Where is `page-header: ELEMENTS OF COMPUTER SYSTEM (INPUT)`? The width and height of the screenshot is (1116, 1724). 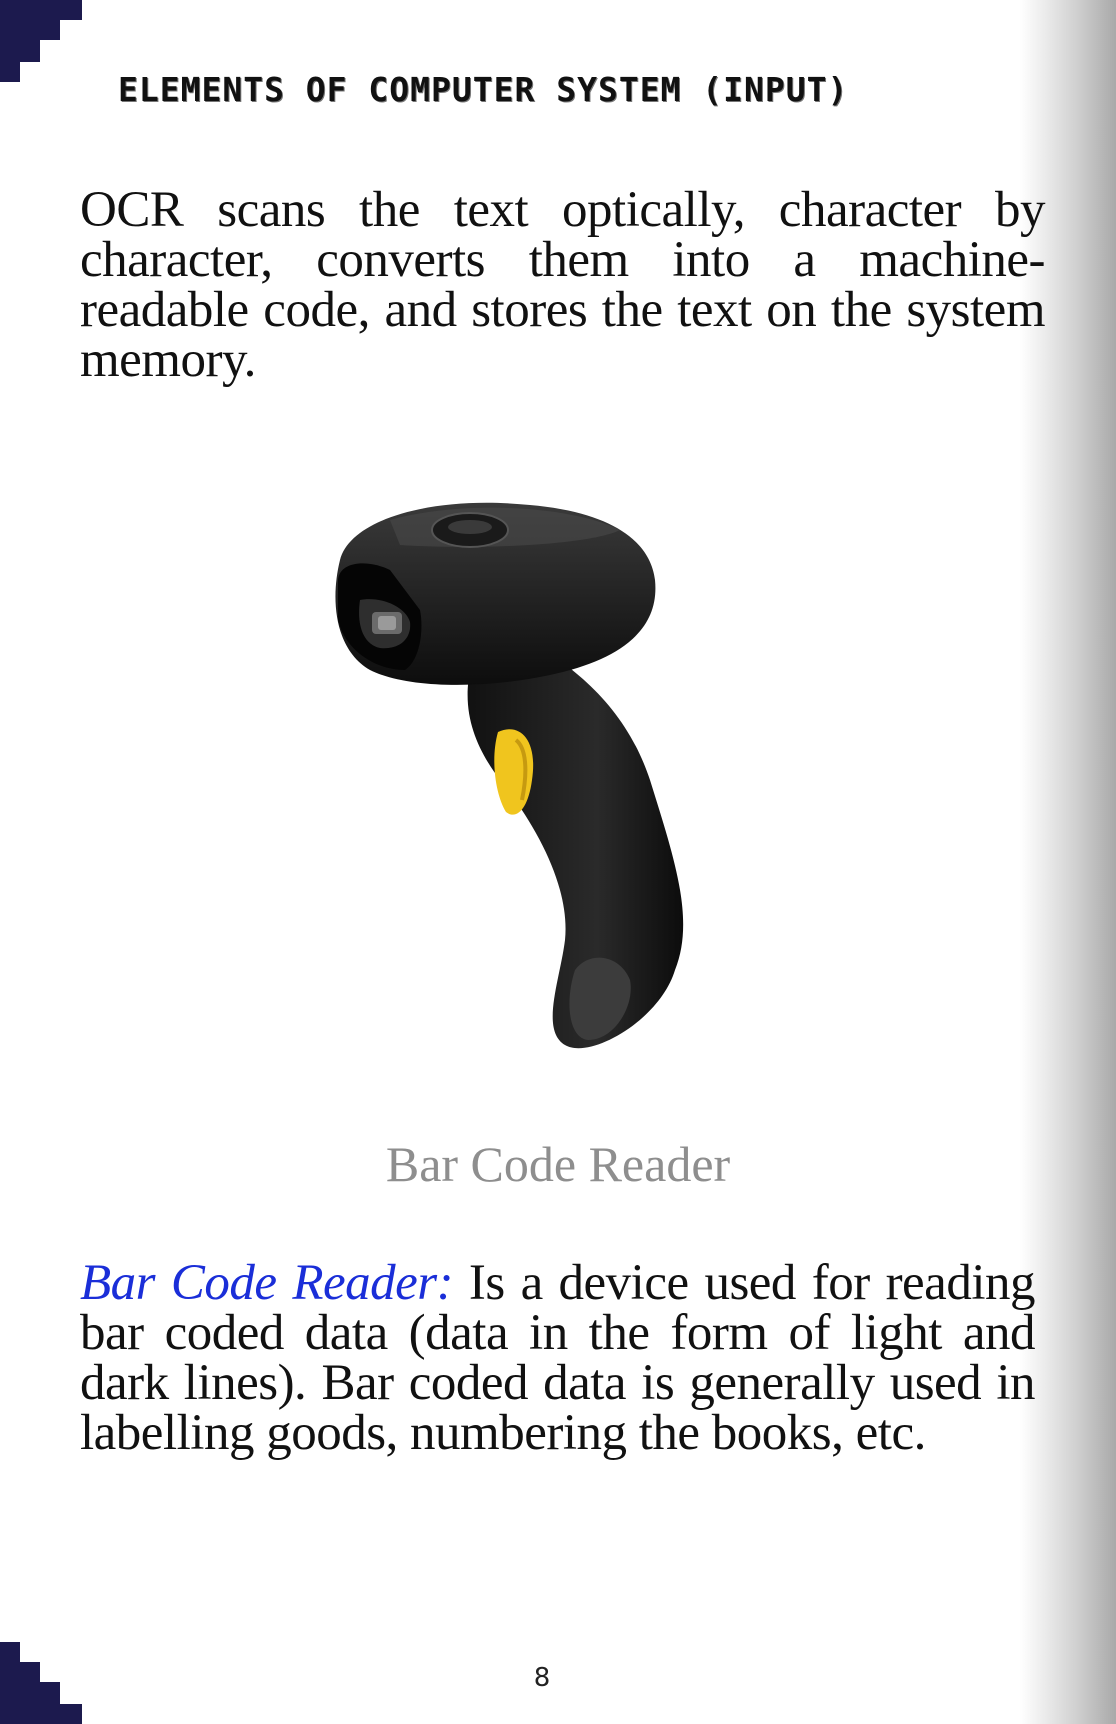 page-header: ELEMENTS OF COMPUTER SYSTEM (INPUT) is located at coordinates (483, 89).